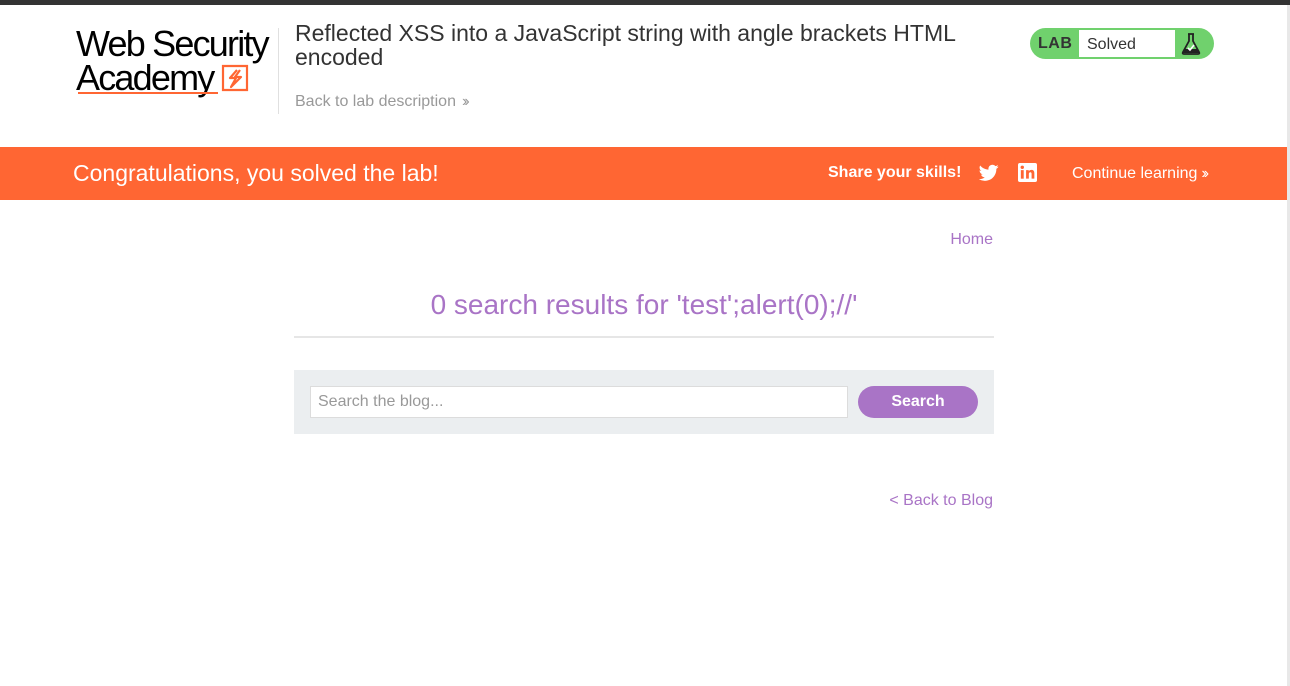  I want to click on continue-learning-link: Continue learning ››, so click(1140, 174).